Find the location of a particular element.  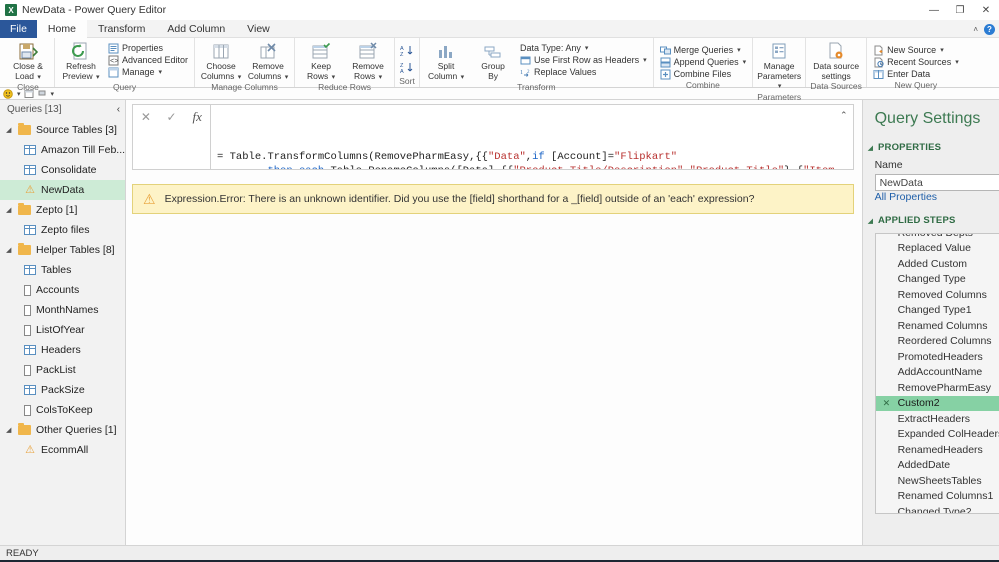

applied-step-renamedheaders: RenamedHeaders✾ is located at coordinates (937, 450).